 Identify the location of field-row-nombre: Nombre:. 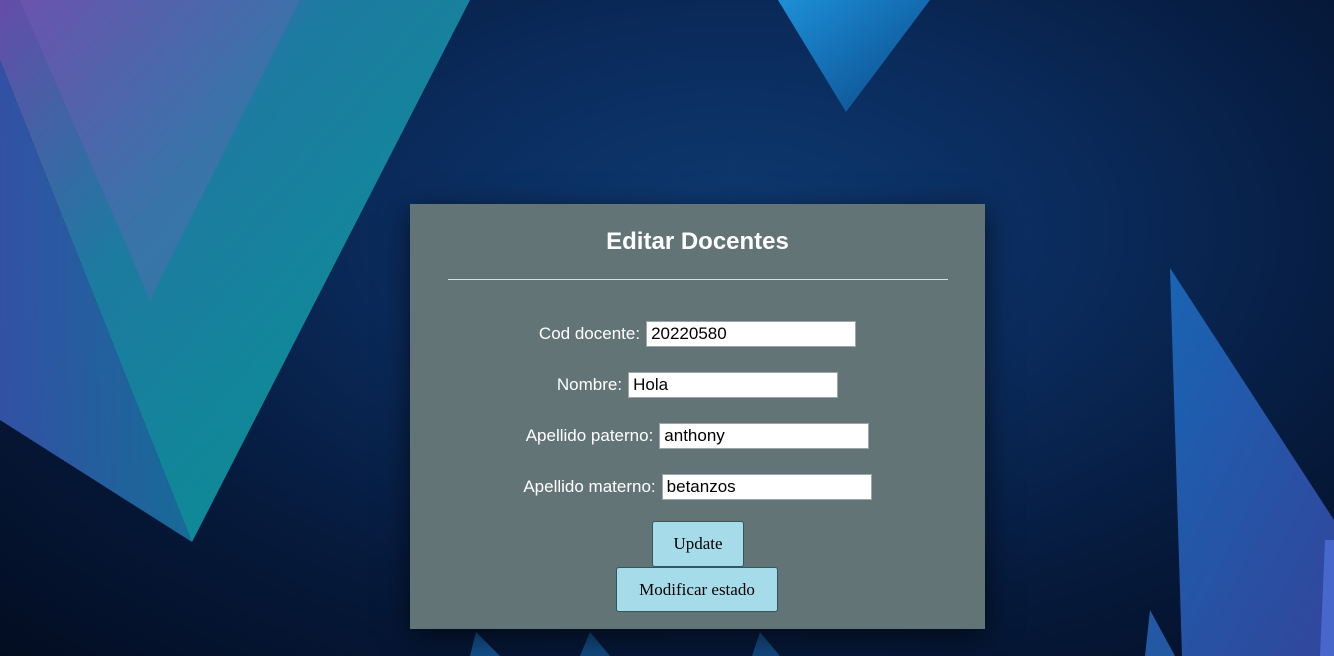
(697, 385).